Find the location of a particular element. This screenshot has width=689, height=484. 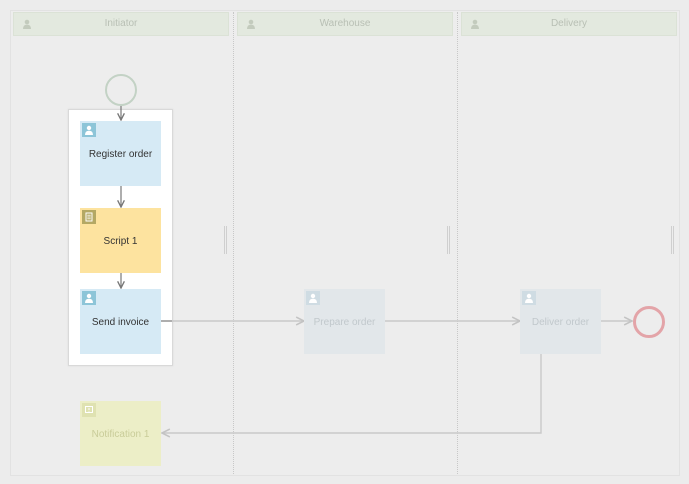

task-label: Notification 1 is located at coordinates (120, 434).